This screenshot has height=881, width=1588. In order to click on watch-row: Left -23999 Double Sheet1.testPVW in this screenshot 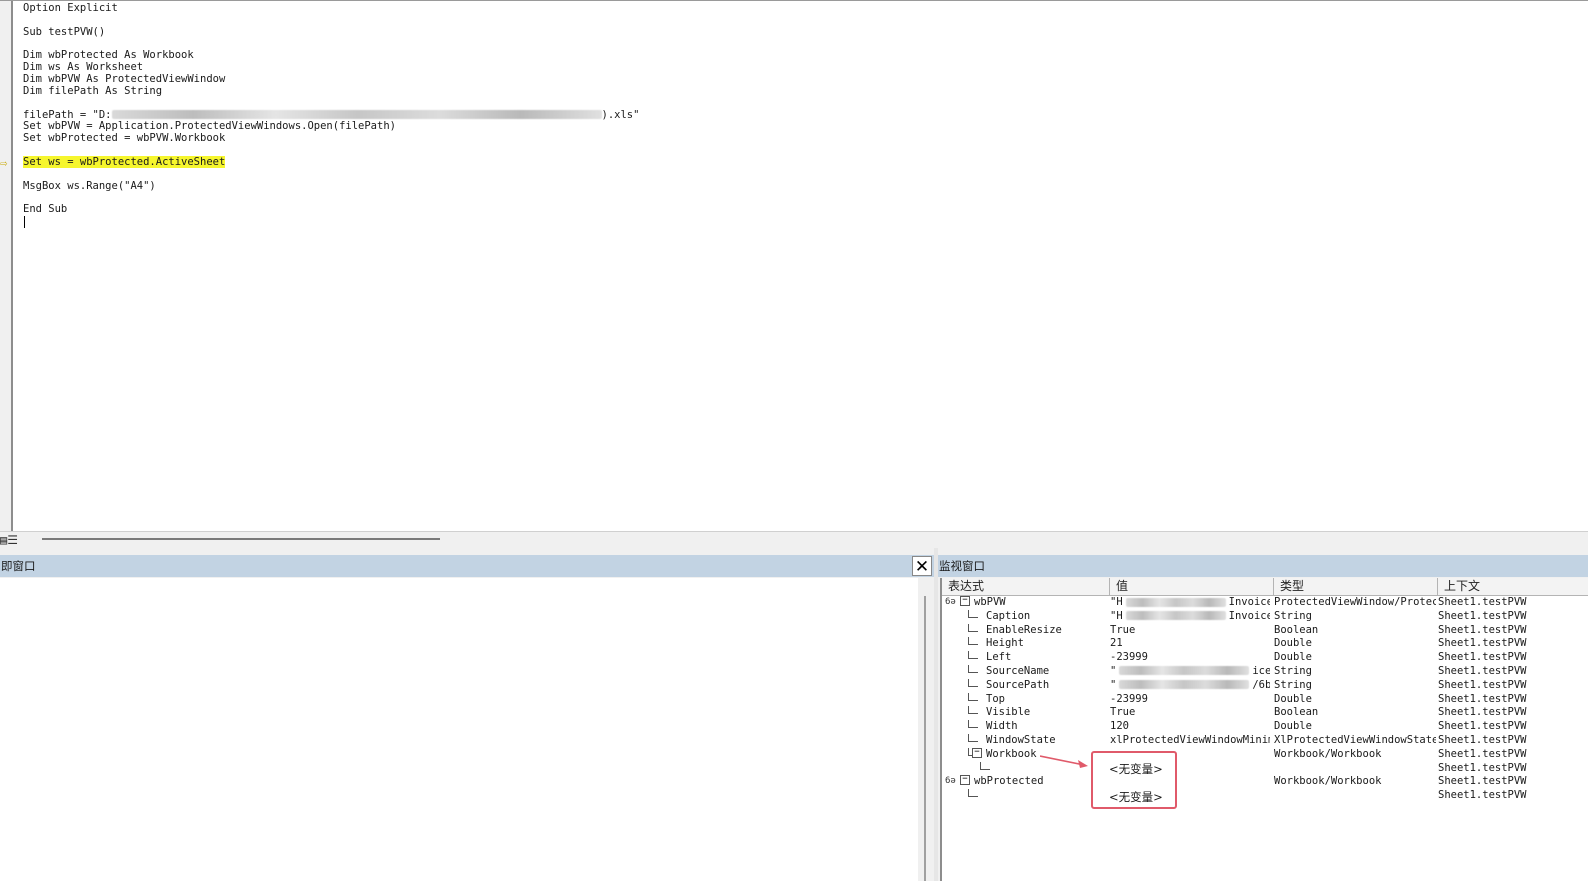, I will do `click(1265, 658)`.